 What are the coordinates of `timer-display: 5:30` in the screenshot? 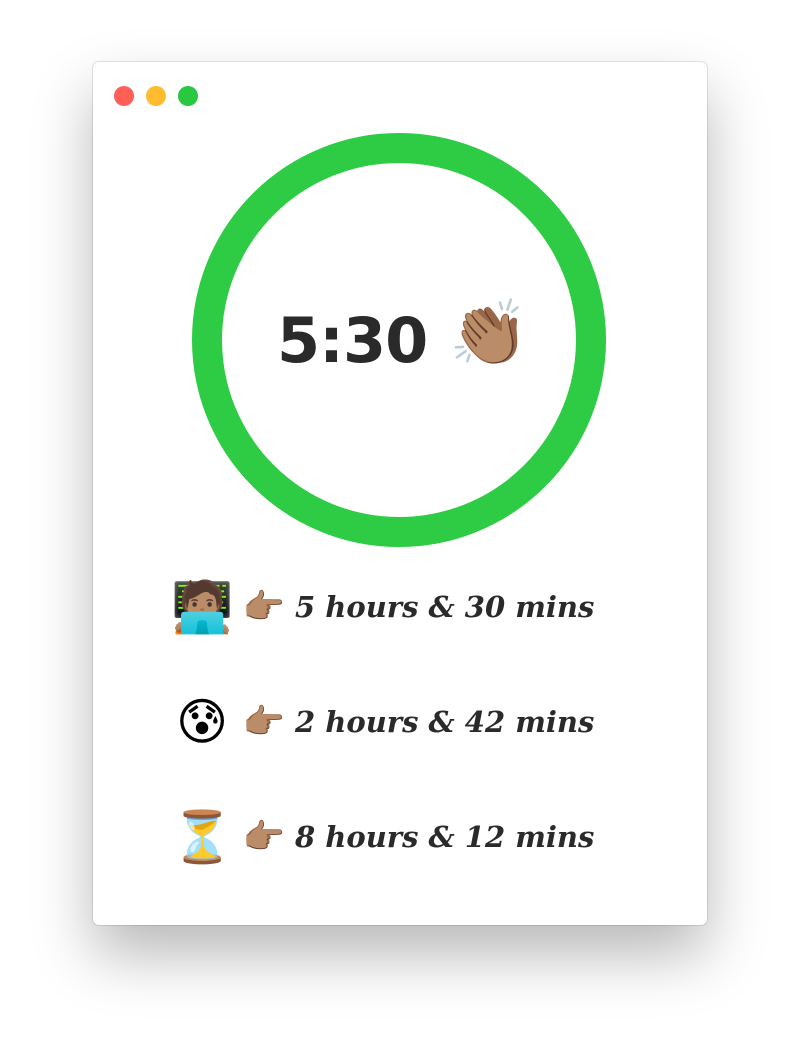 It's located at (352, 340).